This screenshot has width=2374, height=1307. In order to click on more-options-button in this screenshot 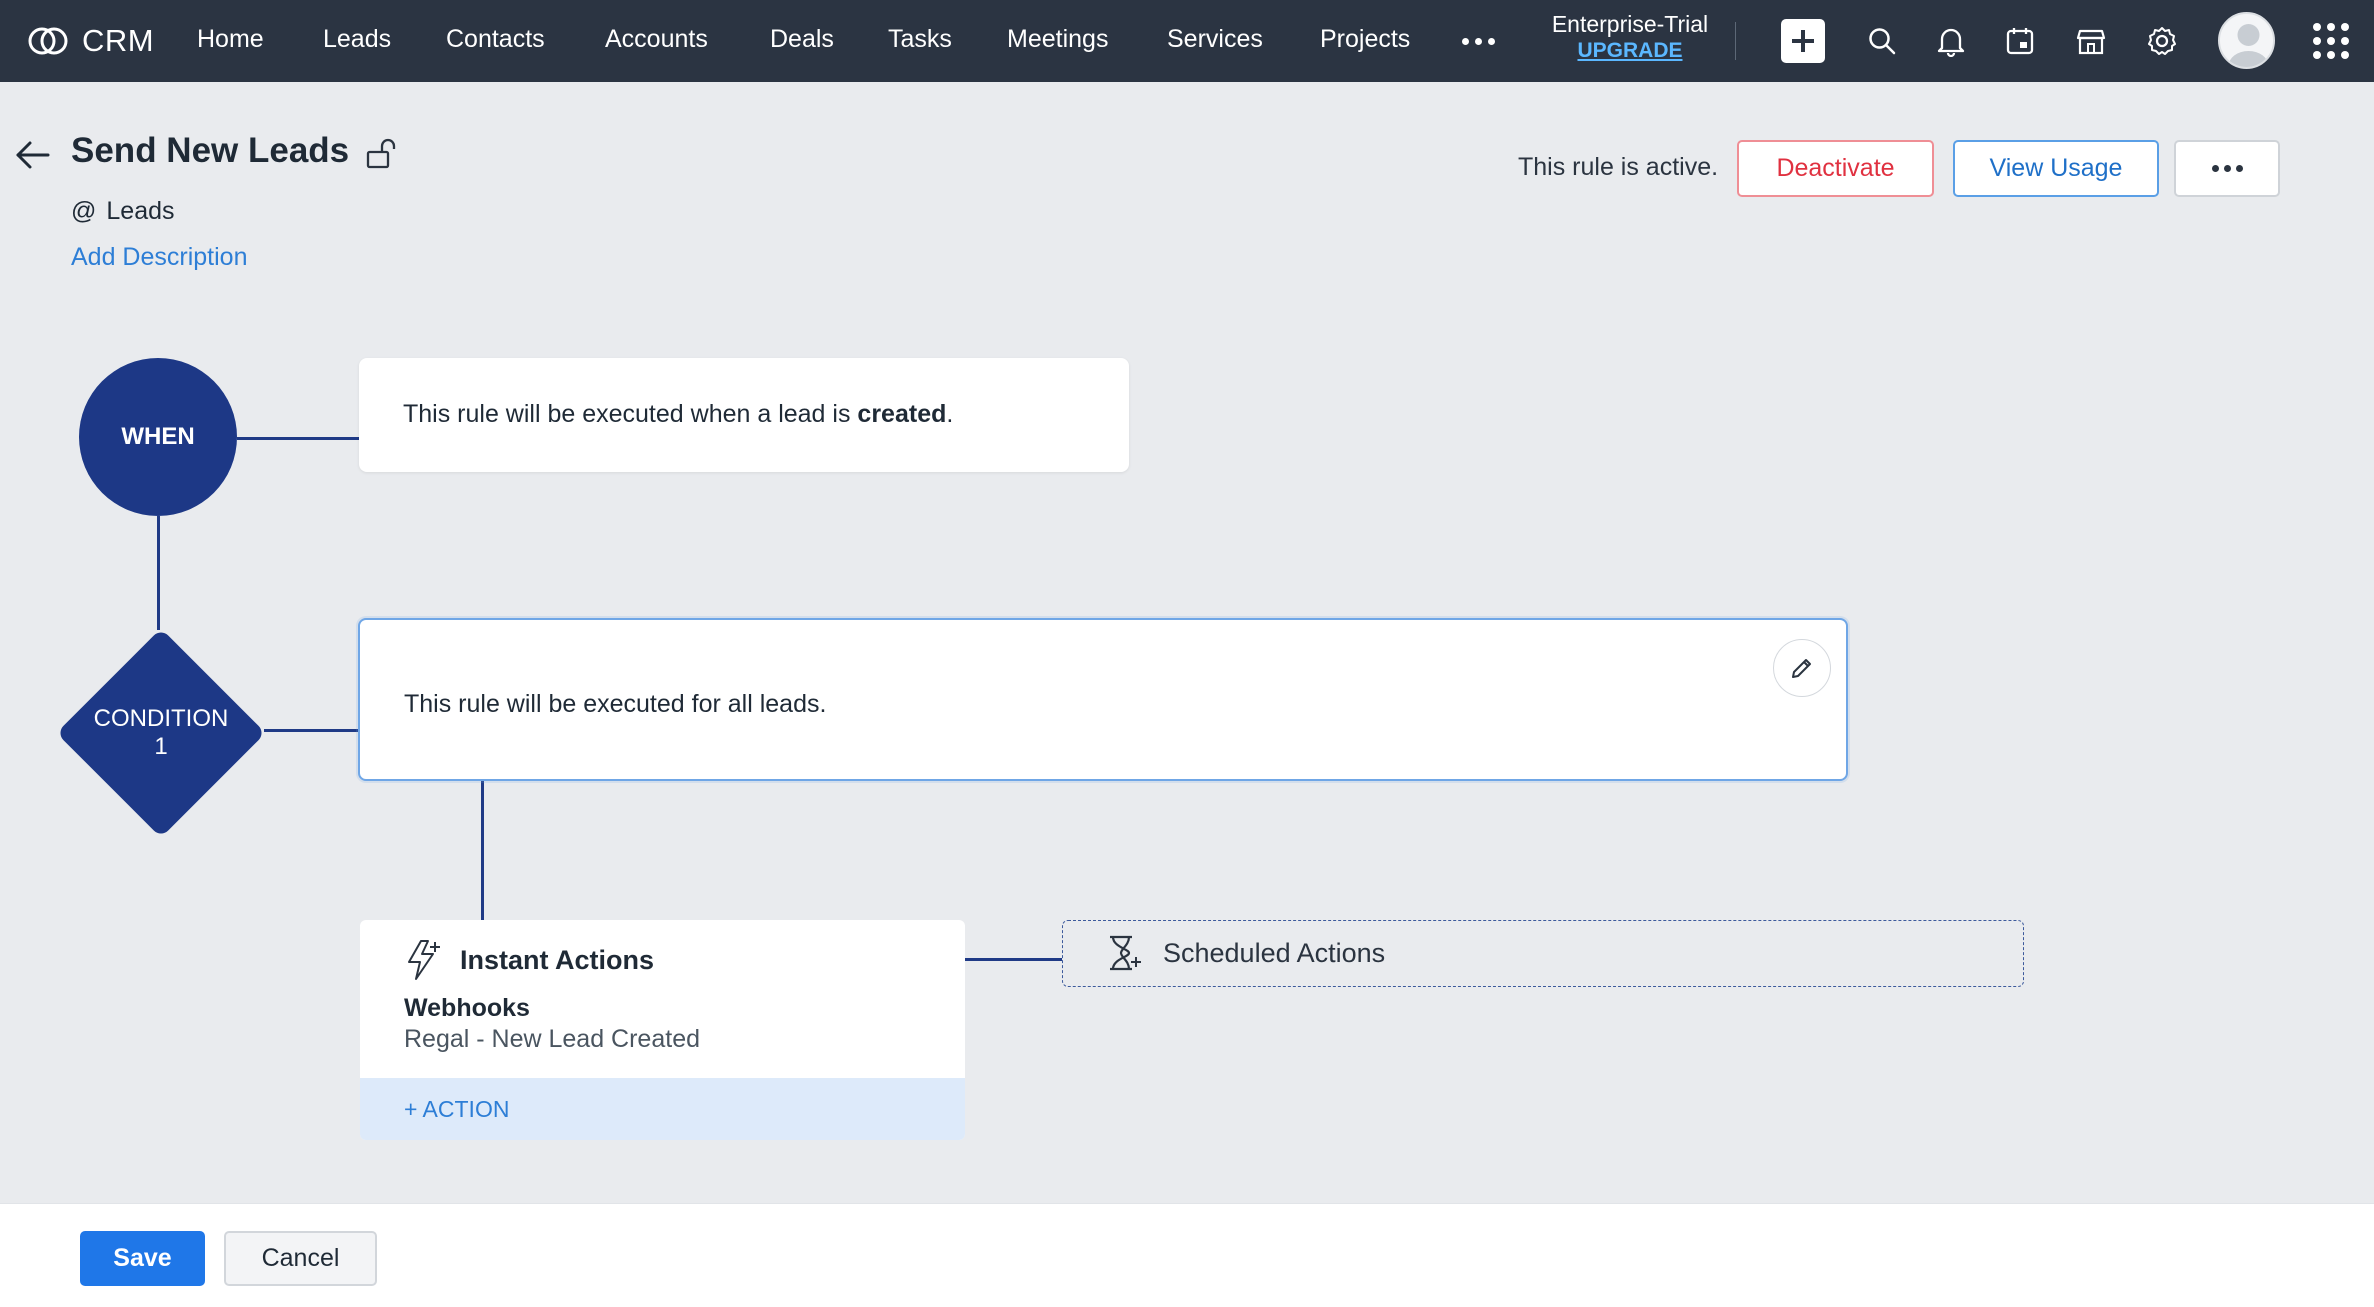, I will do `click(2227, 168)`.